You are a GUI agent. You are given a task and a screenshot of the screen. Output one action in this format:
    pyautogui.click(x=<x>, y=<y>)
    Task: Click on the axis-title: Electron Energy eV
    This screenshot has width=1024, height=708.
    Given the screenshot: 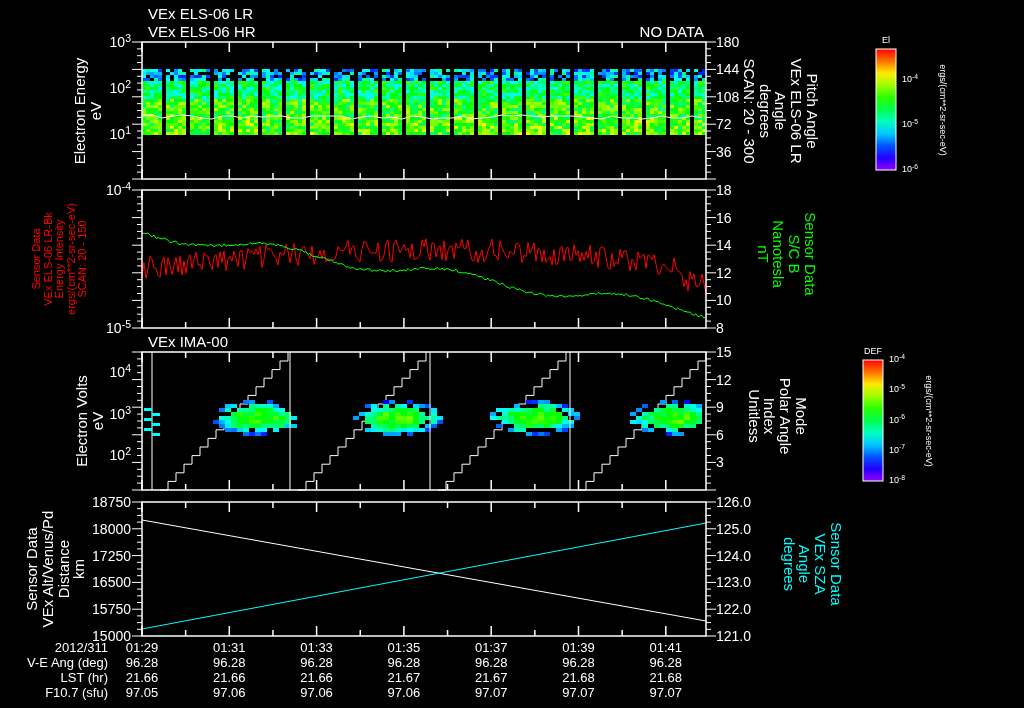 What is the action you would take?
    pyautogui.click(x=88, y=110)
    